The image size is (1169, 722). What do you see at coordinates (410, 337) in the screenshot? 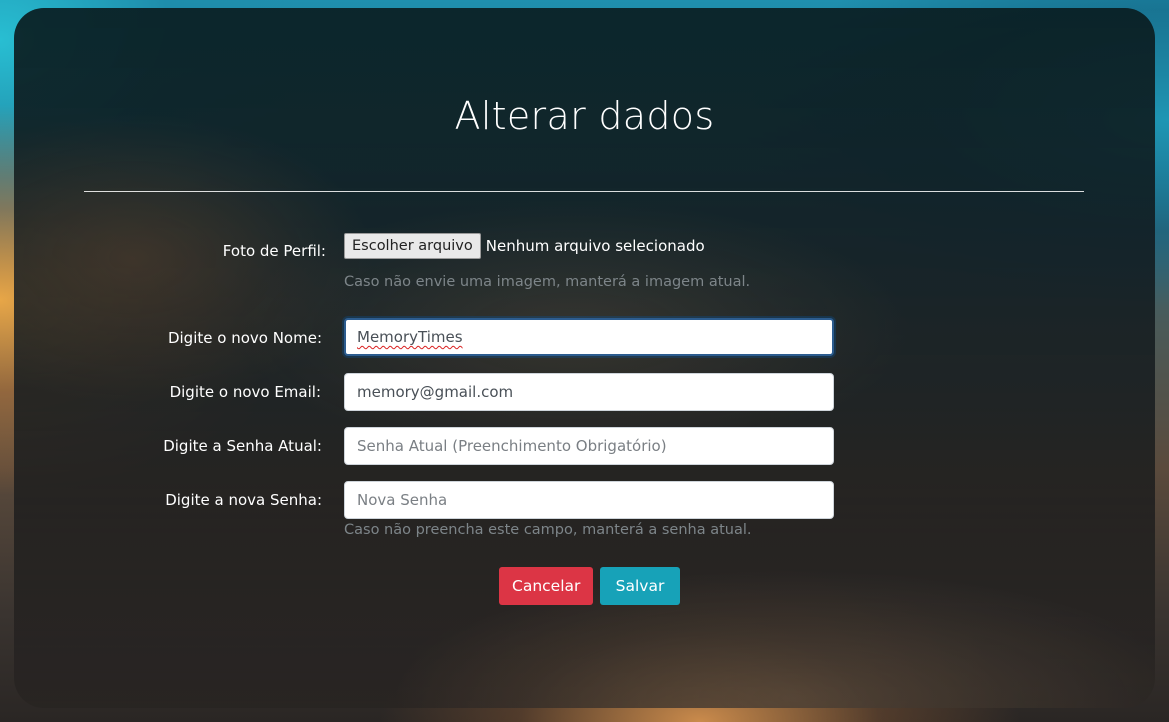
I see `name-input-value: MemoryTimes` at bounding box center [410, 337].